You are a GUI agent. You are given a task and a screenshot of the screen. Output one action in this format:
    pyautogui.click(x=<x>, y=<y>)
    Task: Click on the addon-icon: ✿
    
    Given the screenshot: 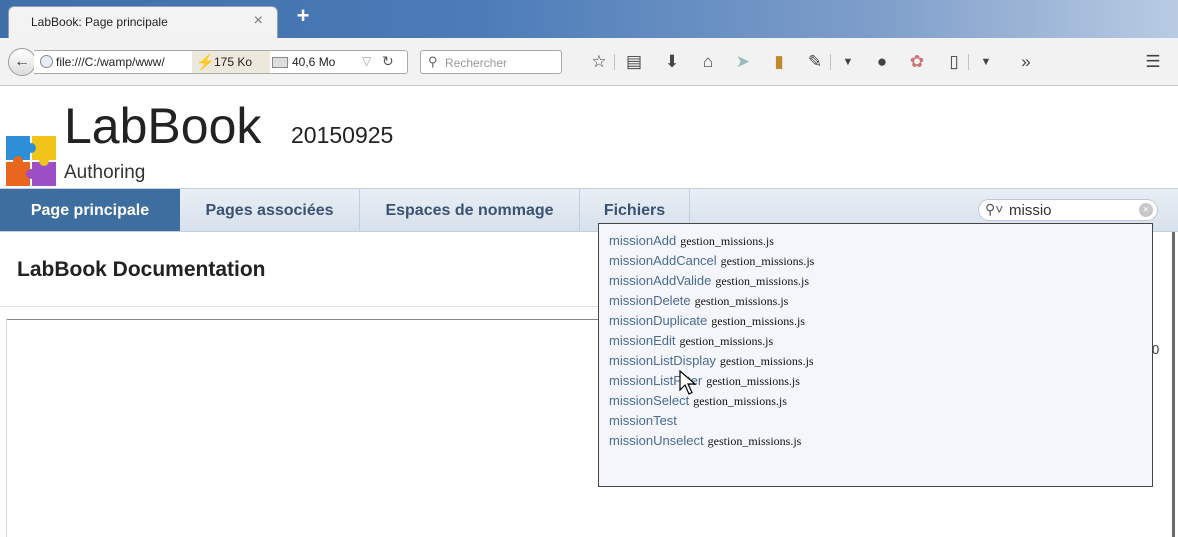 What is the action you would take?
    pyautogui.click(x=917, y=62)
    